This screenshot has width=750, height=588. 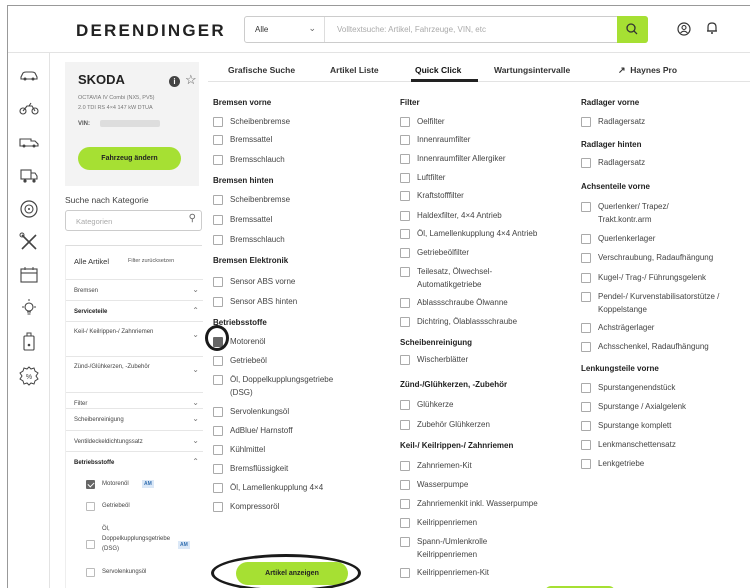 I want to click on quick-click-item: Kraftstofffilter, so click(x=485, y=196).